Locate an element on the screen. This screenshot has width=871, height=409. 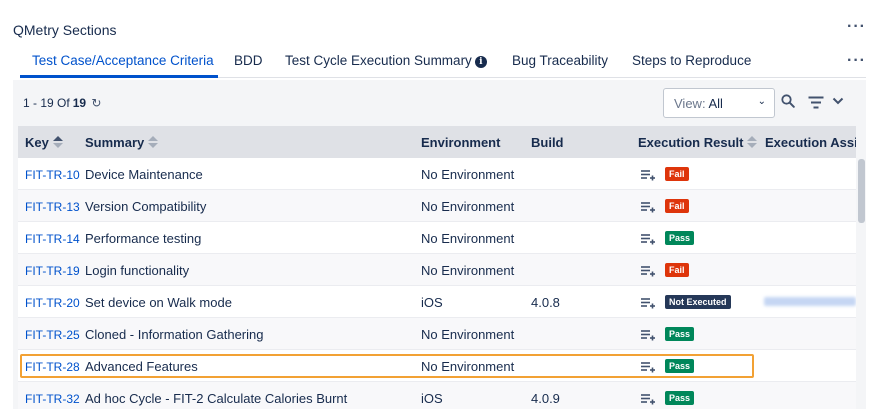
panel-title: QMetry Sections is located at coordinates (65, 30).